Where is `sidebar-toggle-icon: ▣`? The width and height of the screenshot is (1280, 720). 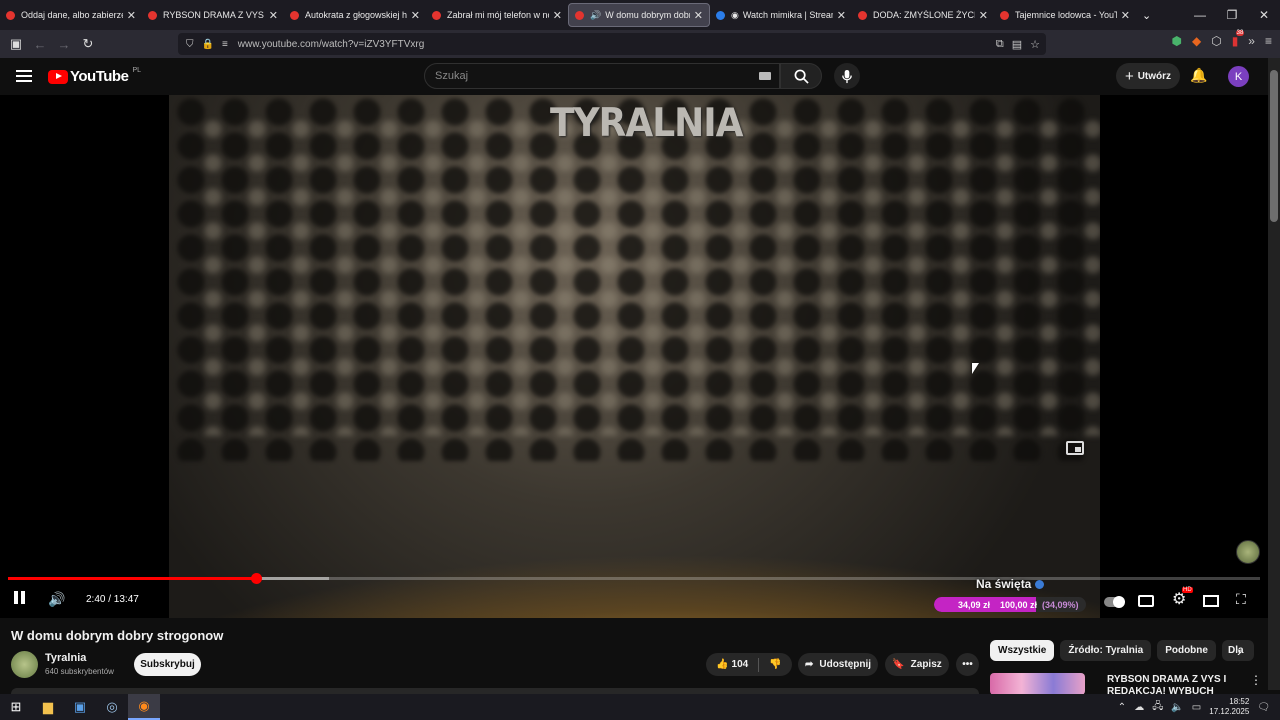
sidebar-toggle-icon: ▣ is located at coordinates (16, 44).